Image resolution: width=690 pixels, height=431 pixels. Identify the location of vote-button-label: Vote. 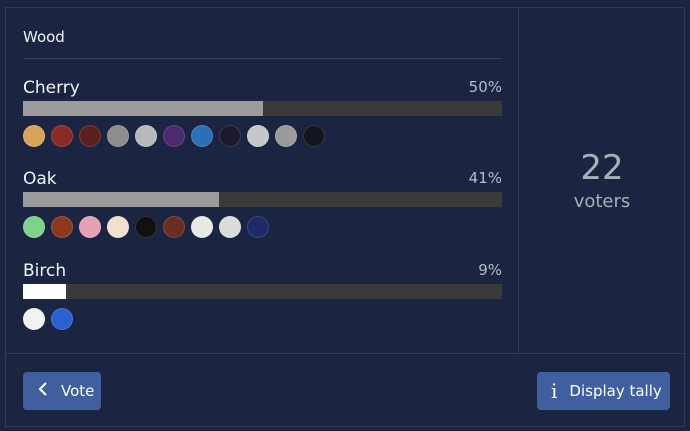
(78, 391).